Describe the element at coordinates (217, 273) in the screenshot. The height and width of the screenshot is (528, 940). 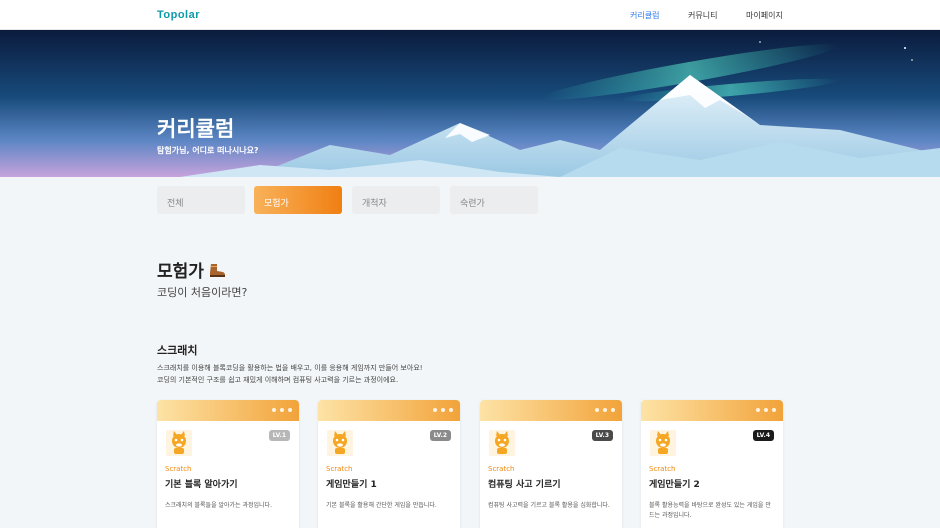
I see `boot-icon` at that location.